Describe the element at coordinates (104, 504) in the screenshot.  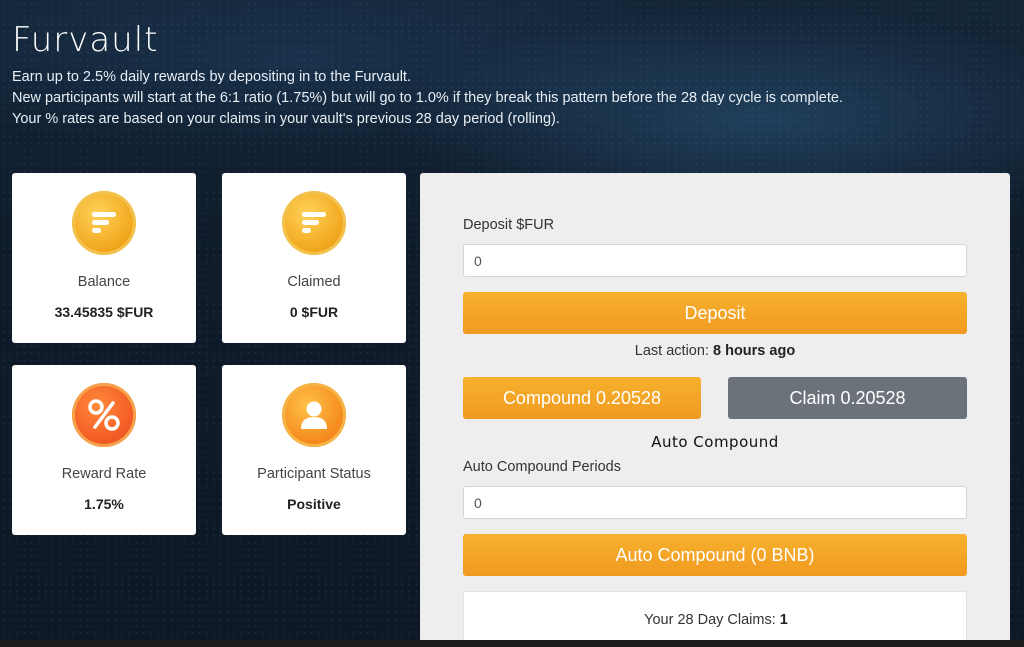
I see `reward-rate-value: 1.75%` at that location.